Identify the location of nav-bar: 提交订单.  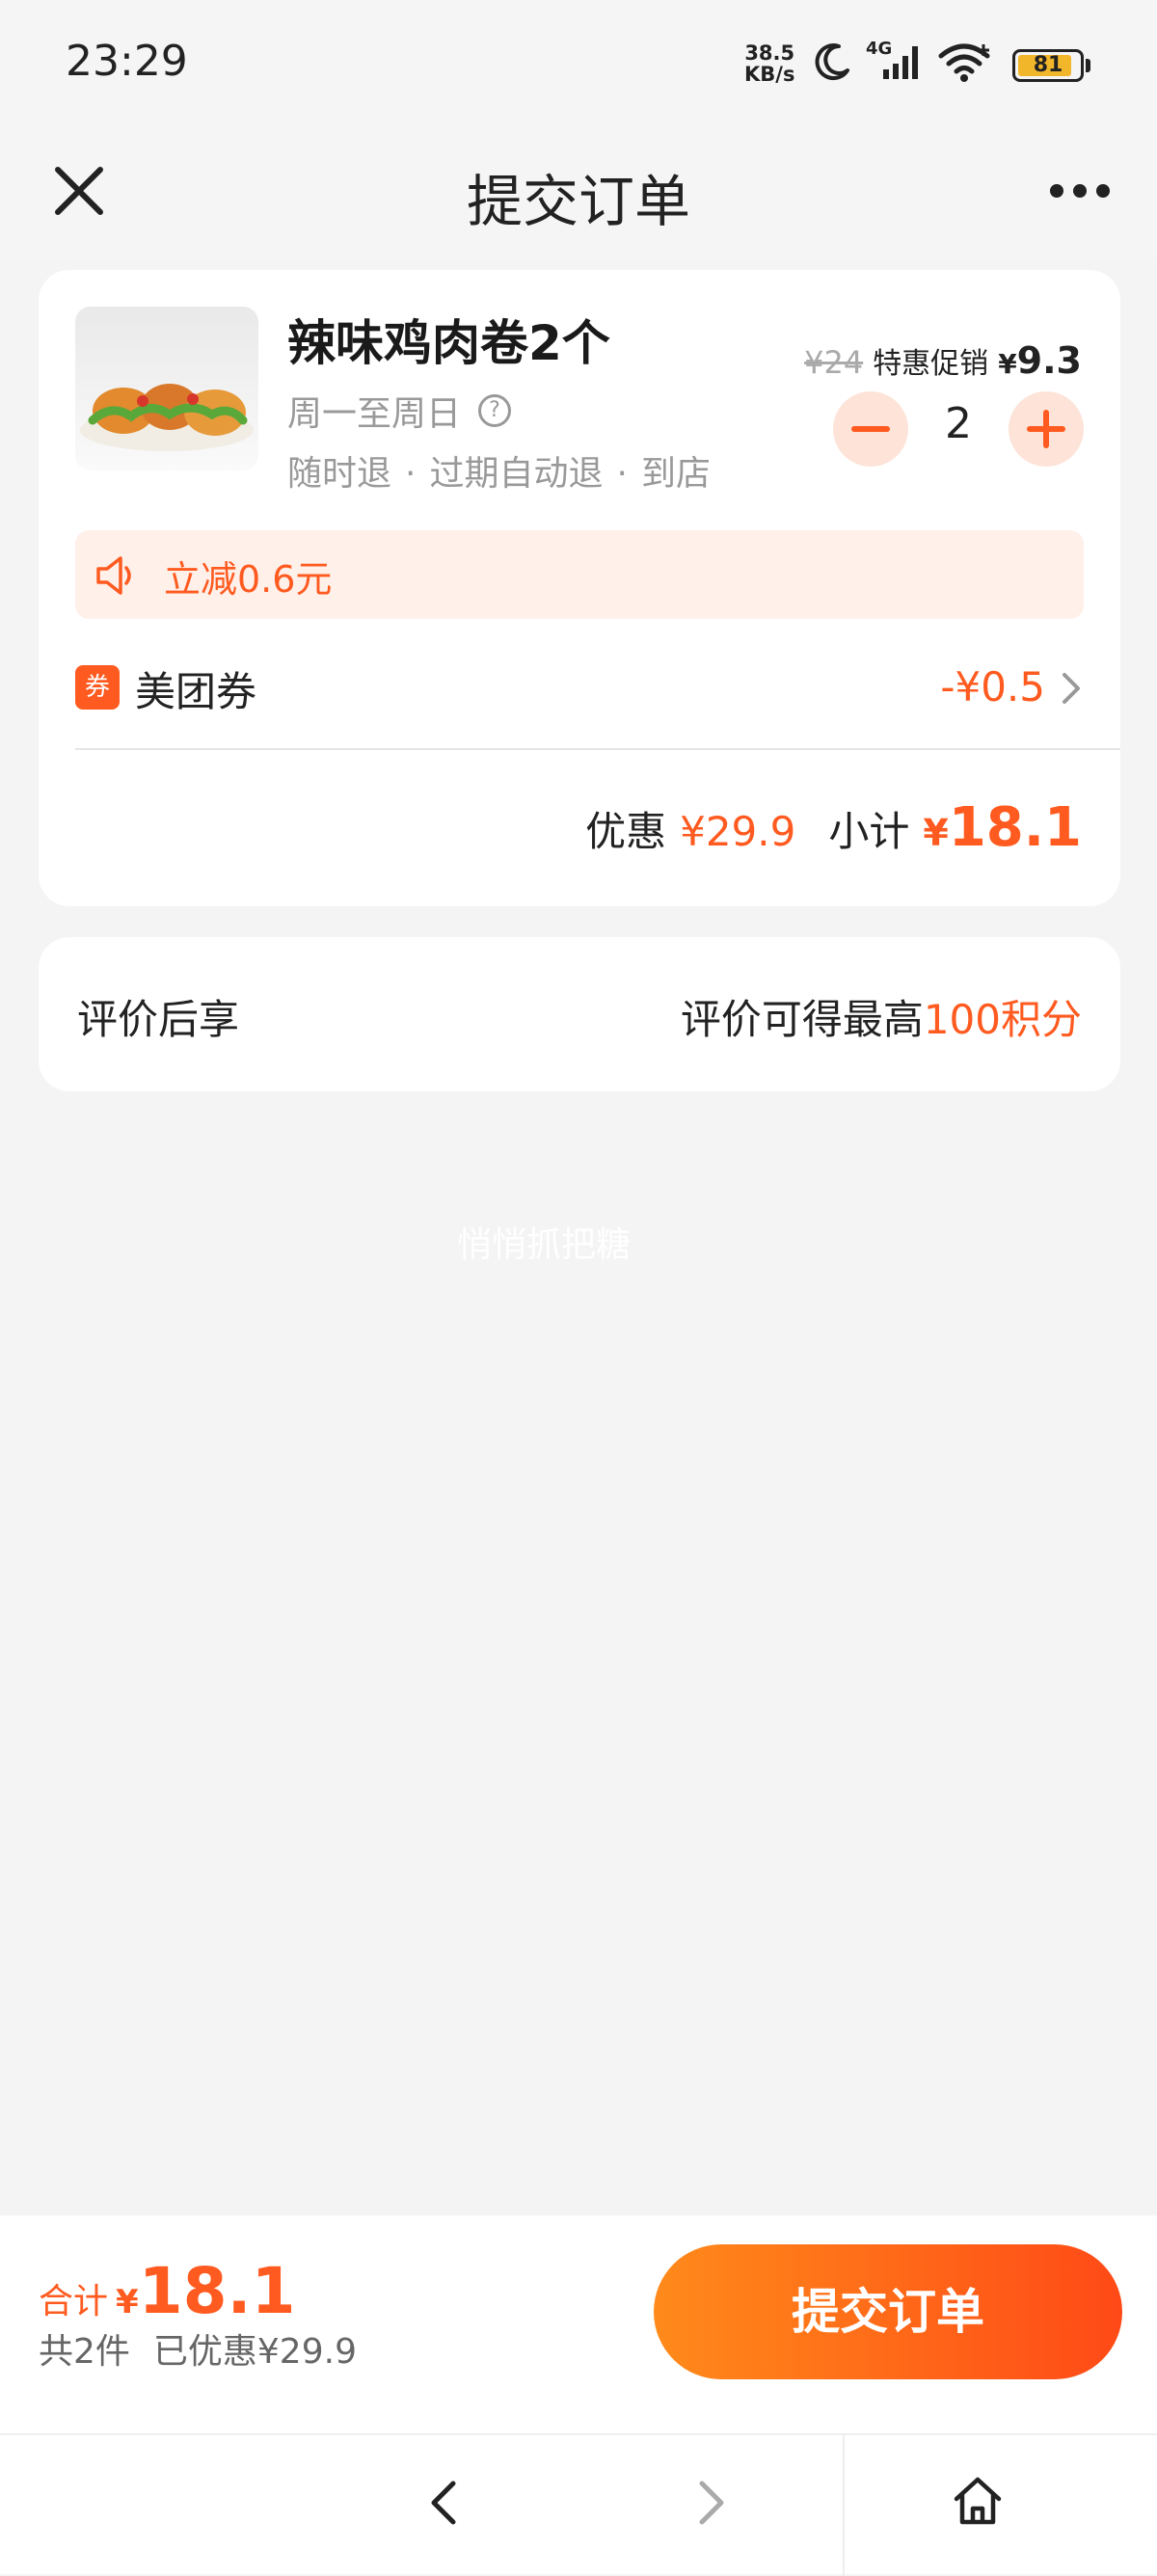
(578, 196).